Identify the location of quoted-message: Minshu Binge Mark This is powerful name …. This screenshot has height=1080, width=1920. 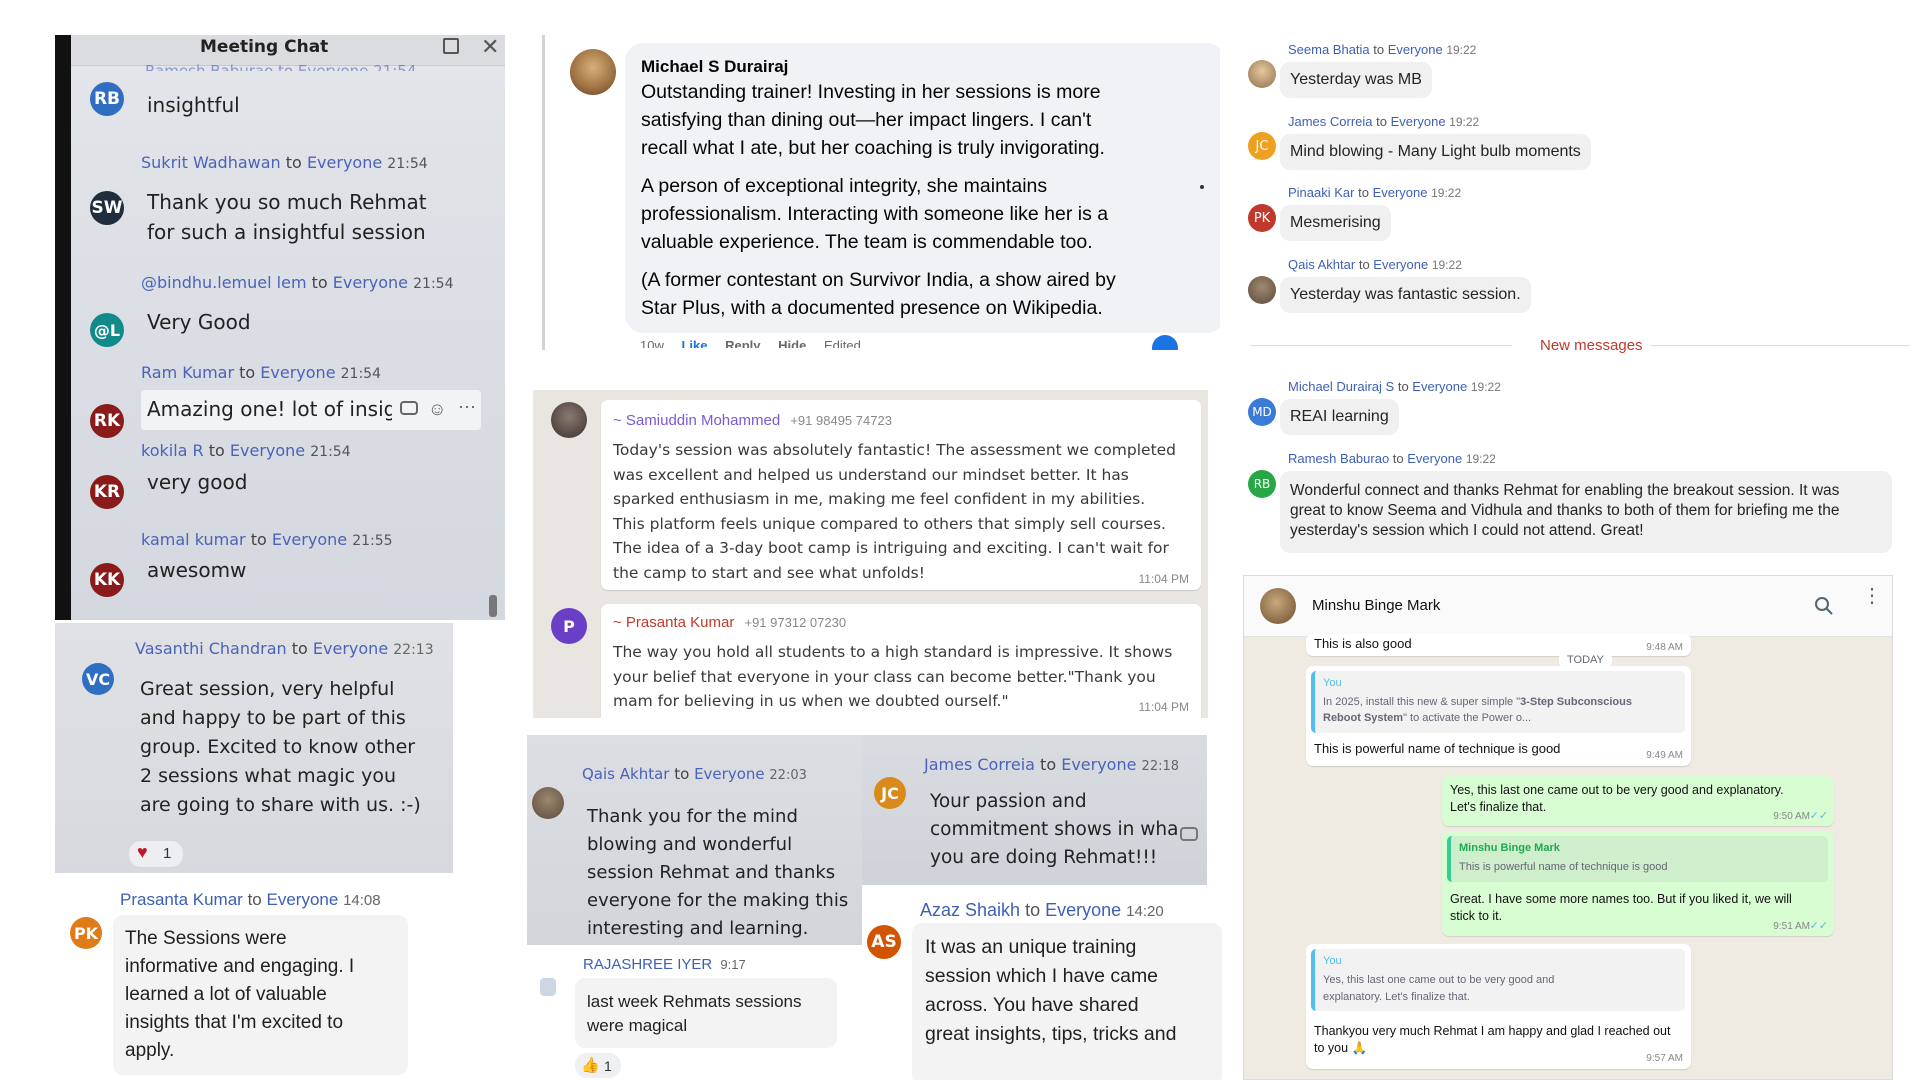
(1637, 859).